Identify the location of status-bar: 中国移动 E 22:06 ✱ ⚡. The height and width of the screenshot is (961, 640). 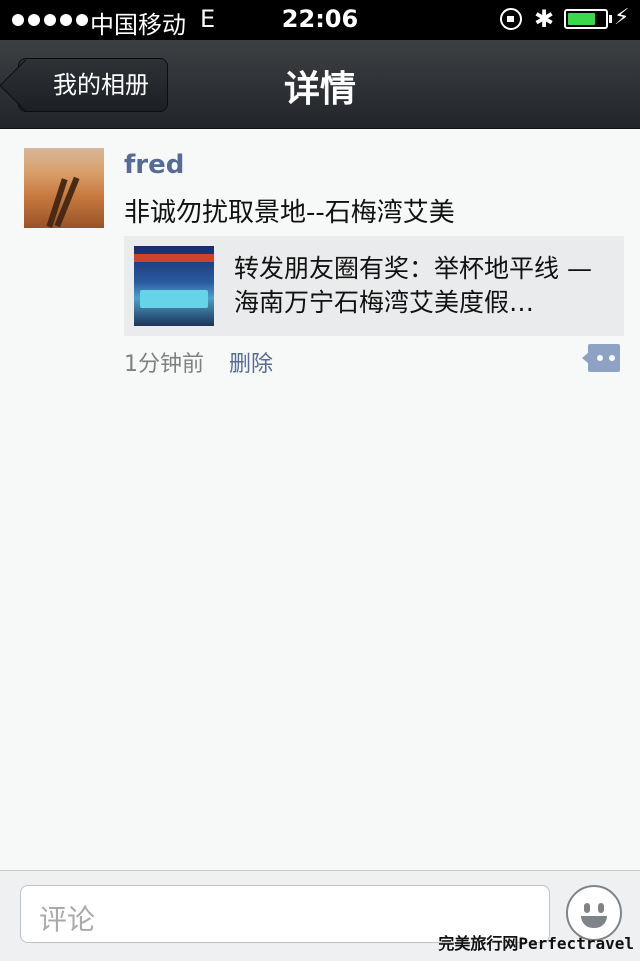
(320, 20).